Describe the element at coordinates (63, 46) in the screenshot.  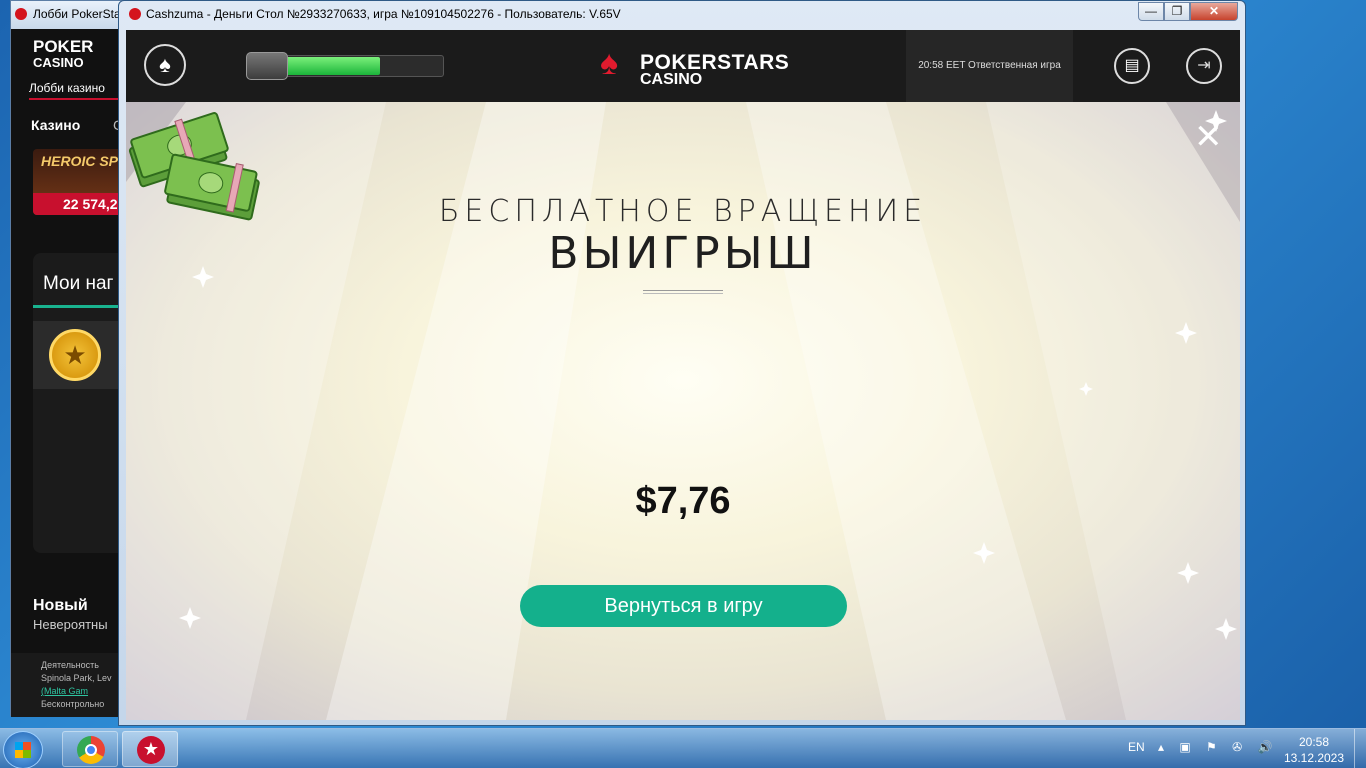
I see `lobby-logo-line1: POKER` at that location.